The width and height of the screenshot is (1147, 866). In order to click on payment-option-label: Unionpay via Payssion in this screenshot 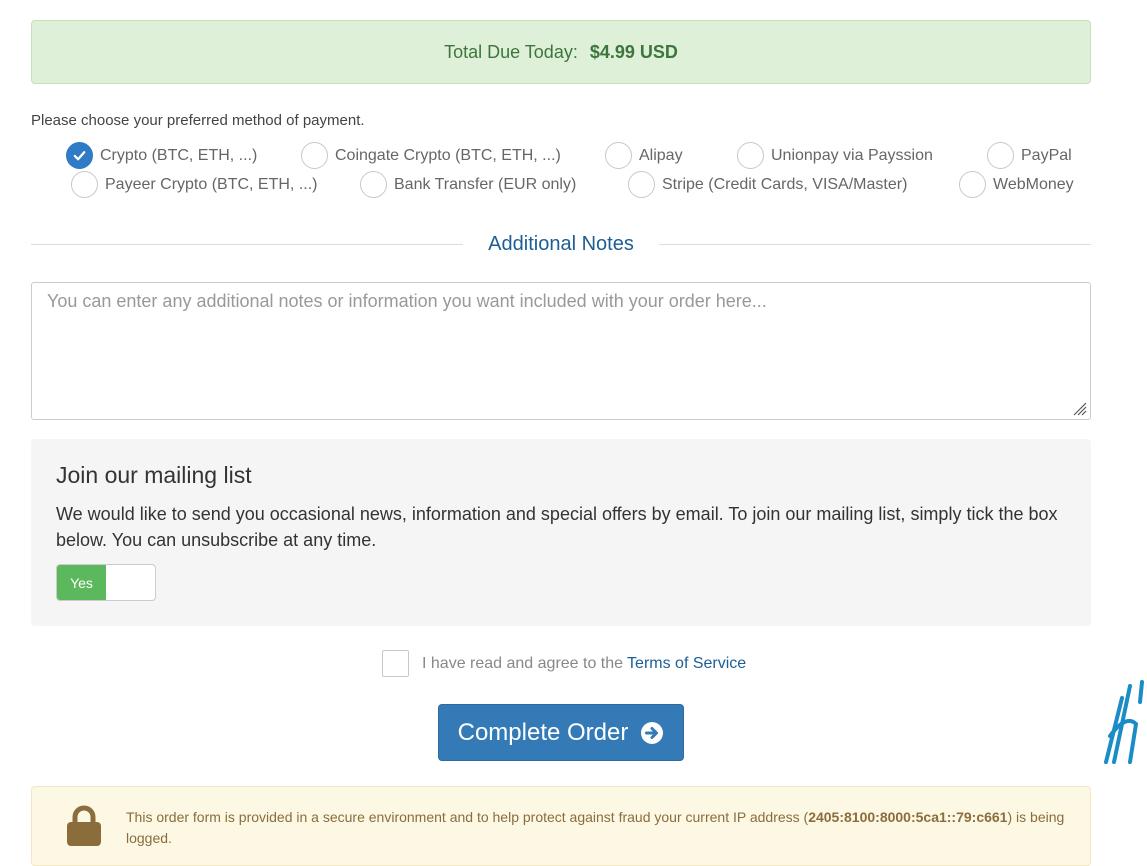, I will do `click(852, 155)`.